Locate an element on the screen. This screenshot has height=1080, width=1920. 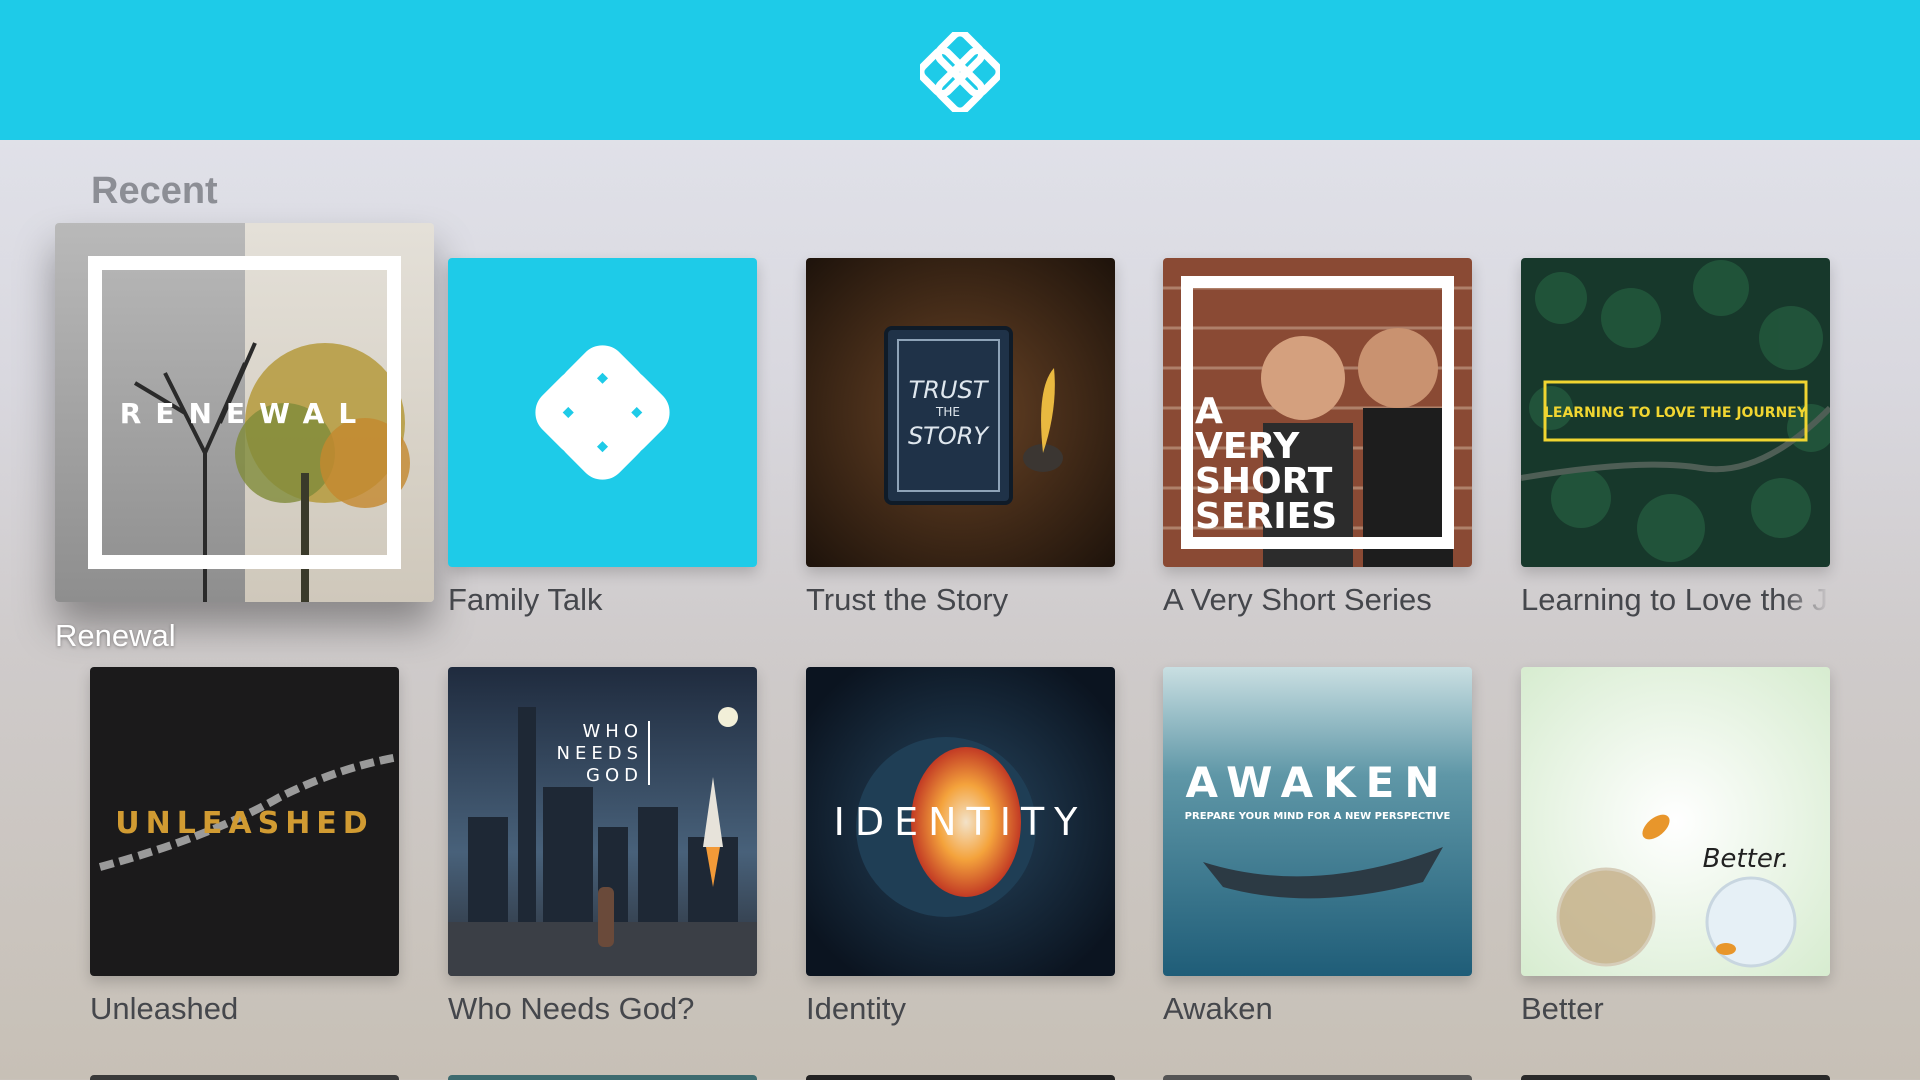
awaken-art-title: AWAKEN is located at coordinates (1318, 782).